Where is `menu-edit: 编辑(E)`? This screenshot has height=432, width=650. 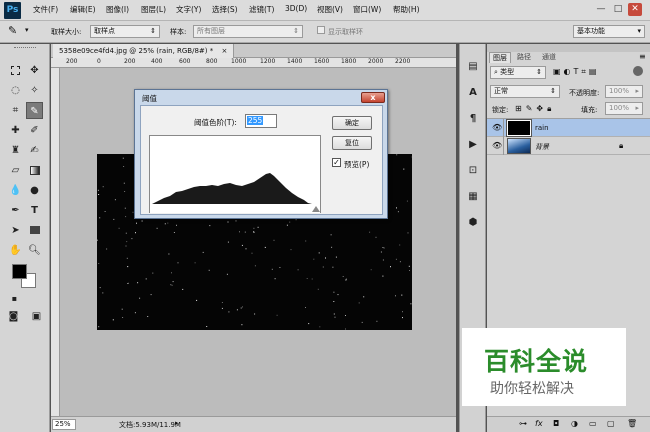
menu-edit: 编辑(E) is located at coordinates (83, 9).